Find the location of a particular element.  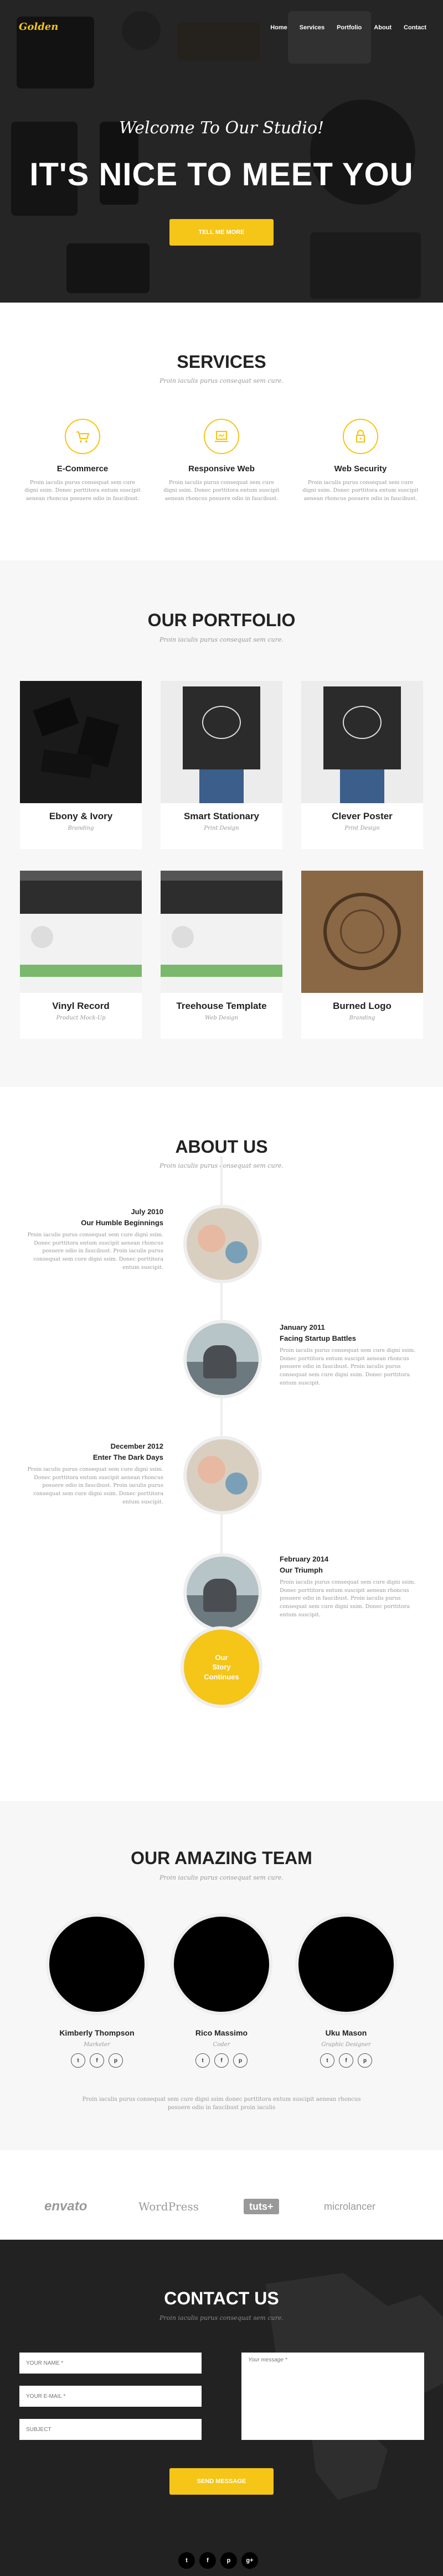

portfolio-item-clever-poster: Clever Poster Print Design is located at coordinates (362, 765).